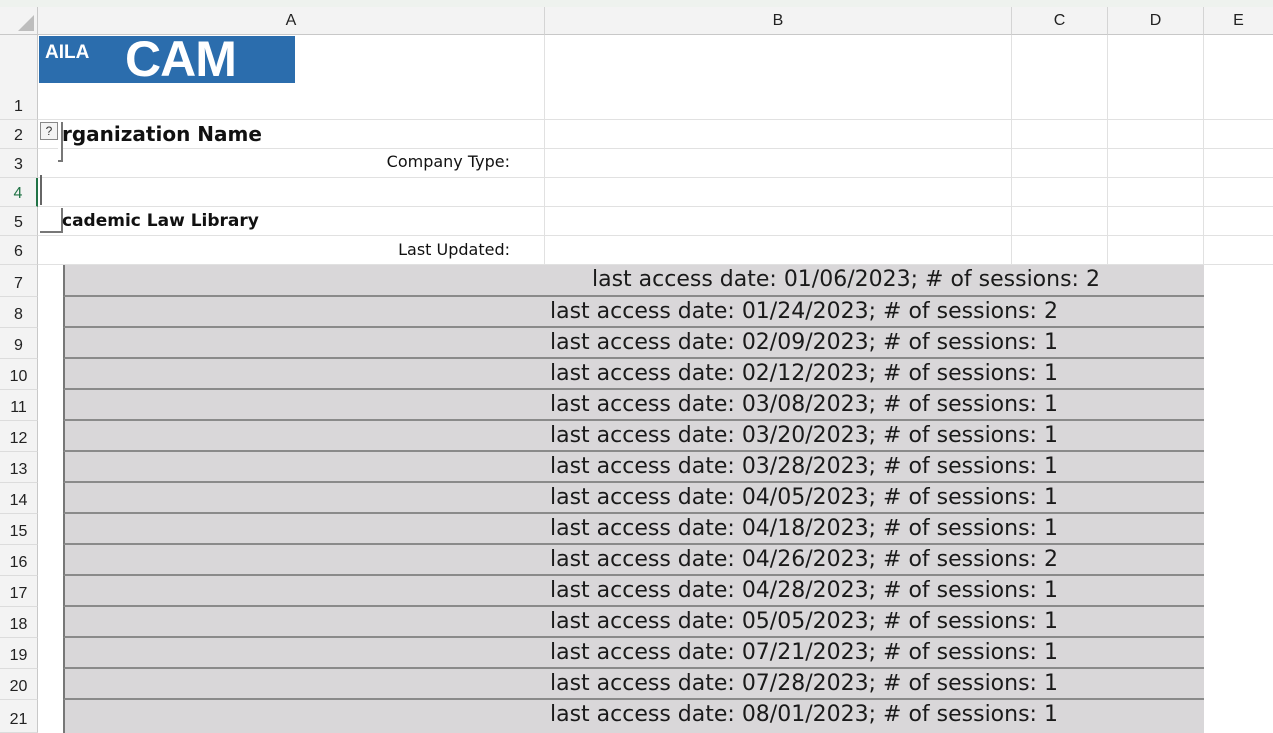  I want to click on row-header-7: 7, so click(19, 281).